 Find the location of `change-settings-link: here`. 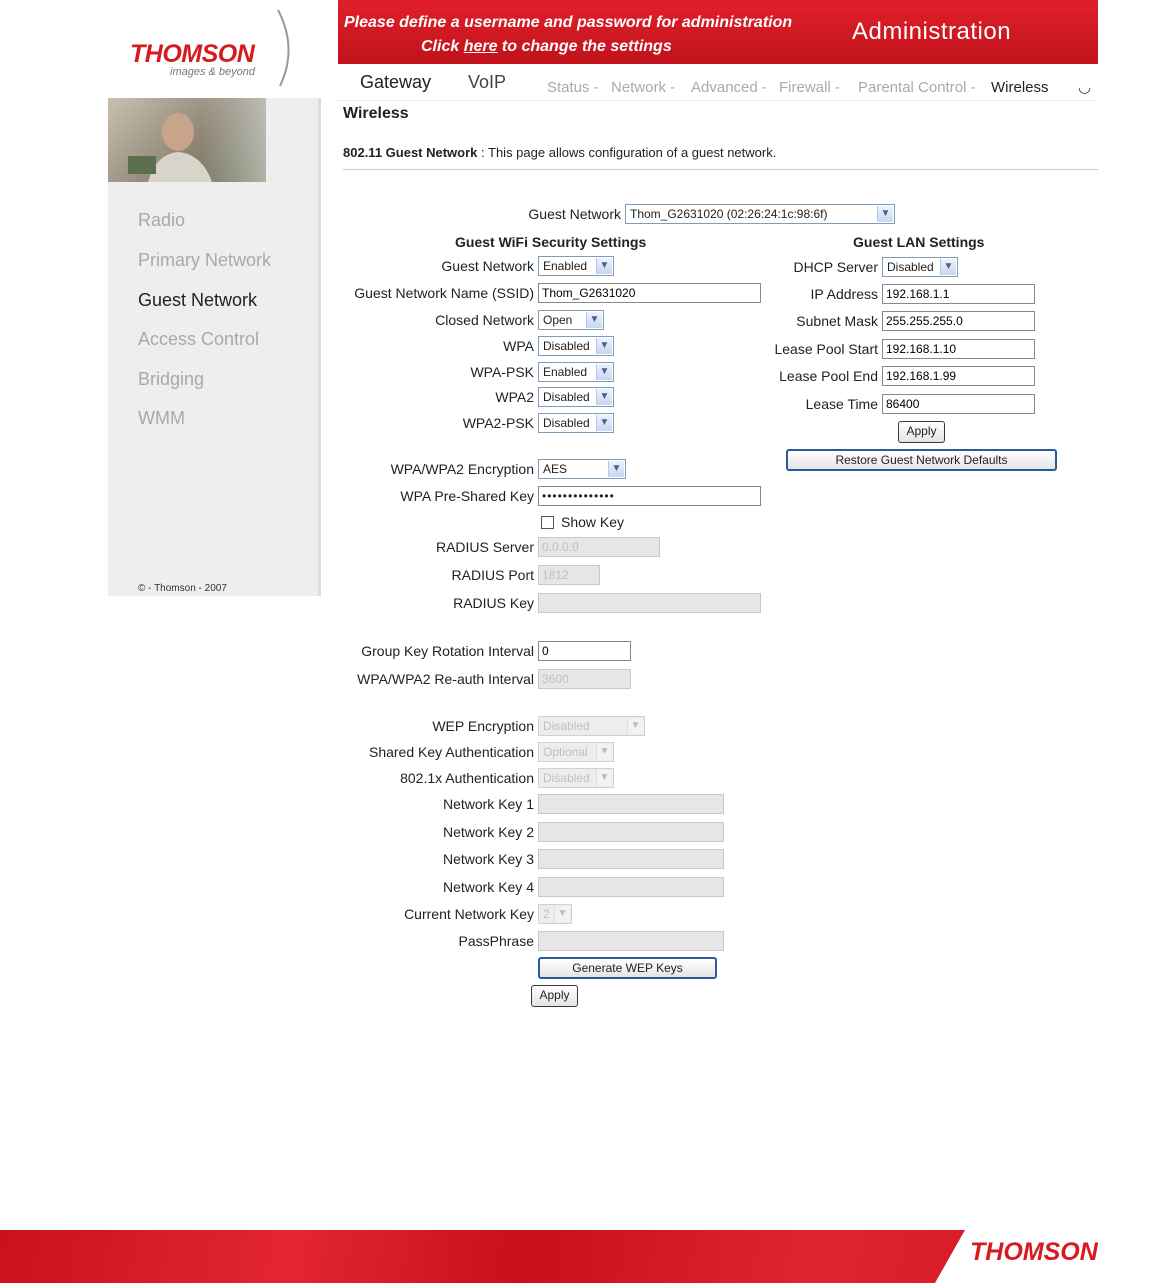

change-settings-link: here is located at coordinates (481, 46).